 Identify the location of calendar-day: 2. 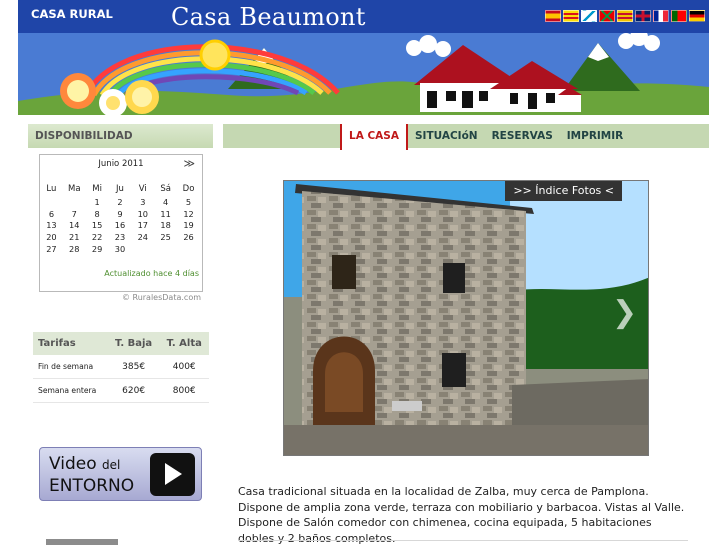
(120, 201).